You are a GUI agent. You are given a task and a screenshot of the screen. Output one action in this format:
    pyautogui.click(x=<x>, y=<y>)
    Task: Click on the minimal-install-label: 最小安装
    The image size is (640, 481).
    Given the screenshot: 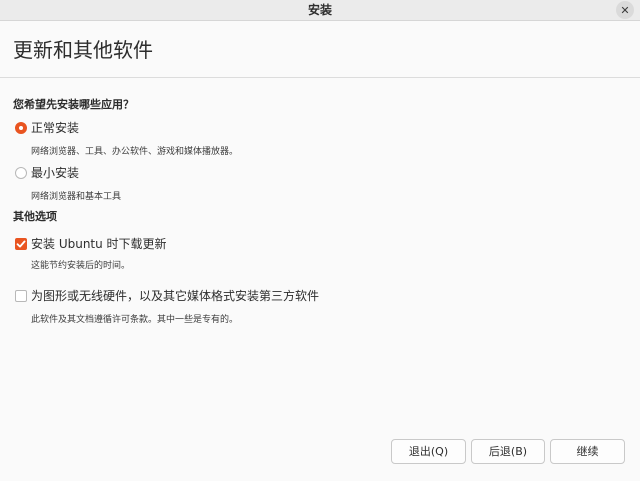 What is the action you would take?
    pyautogui.click(x=55, y=173)
    